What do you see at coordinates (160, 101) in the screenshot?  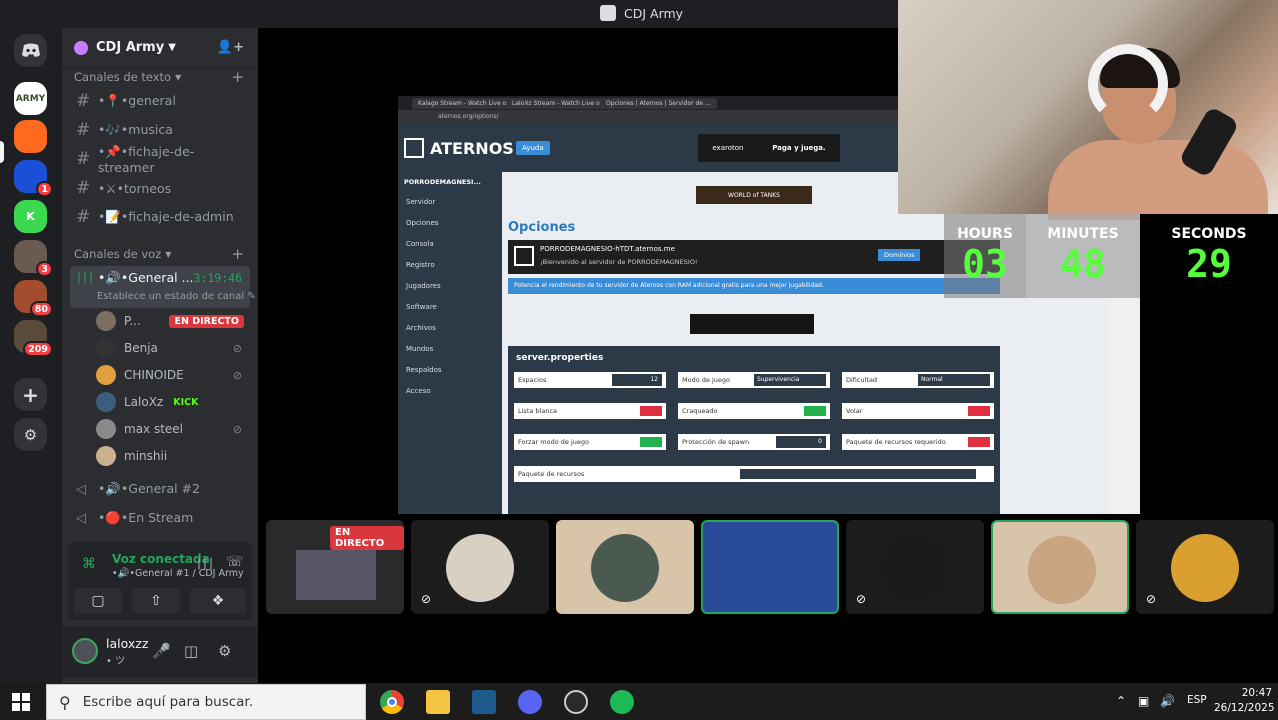 I see `text-channel: # •📍•general` at bounding box center [160, 101].